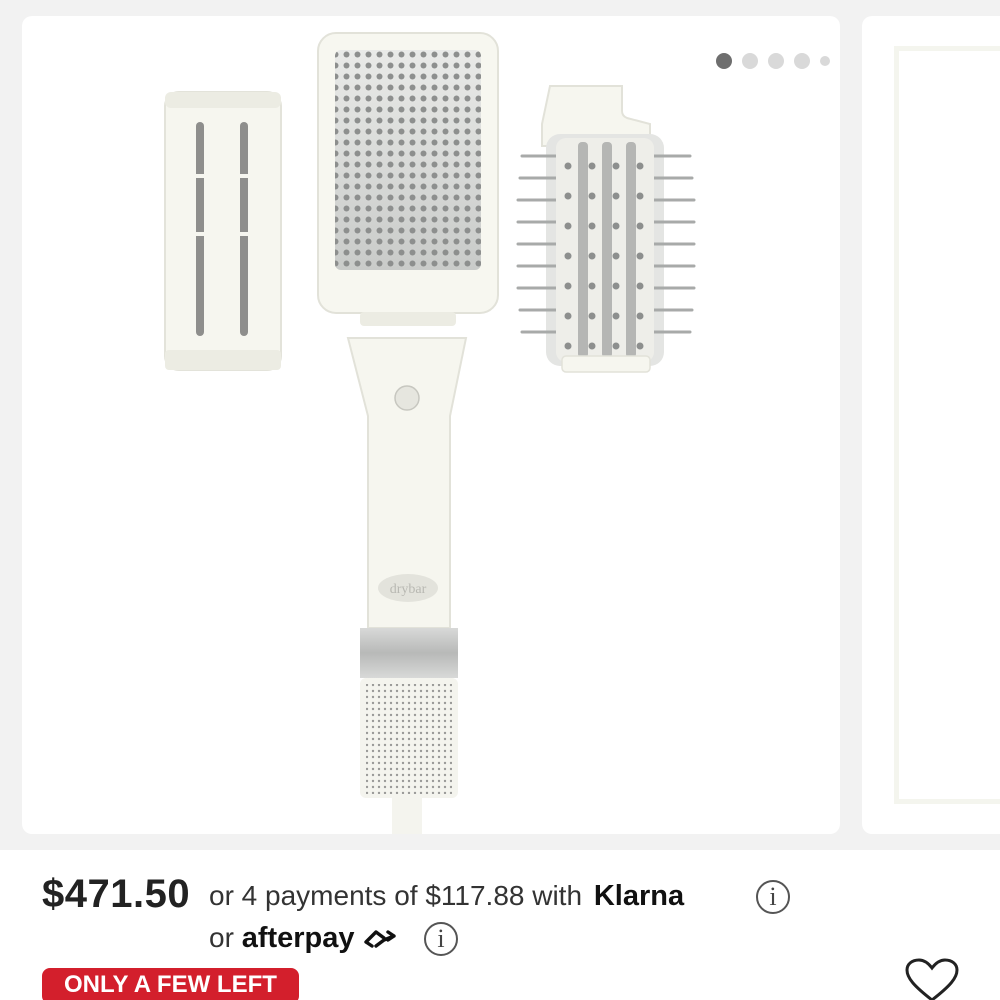  I want to click on next-image-card-peek, so click(931, 425).